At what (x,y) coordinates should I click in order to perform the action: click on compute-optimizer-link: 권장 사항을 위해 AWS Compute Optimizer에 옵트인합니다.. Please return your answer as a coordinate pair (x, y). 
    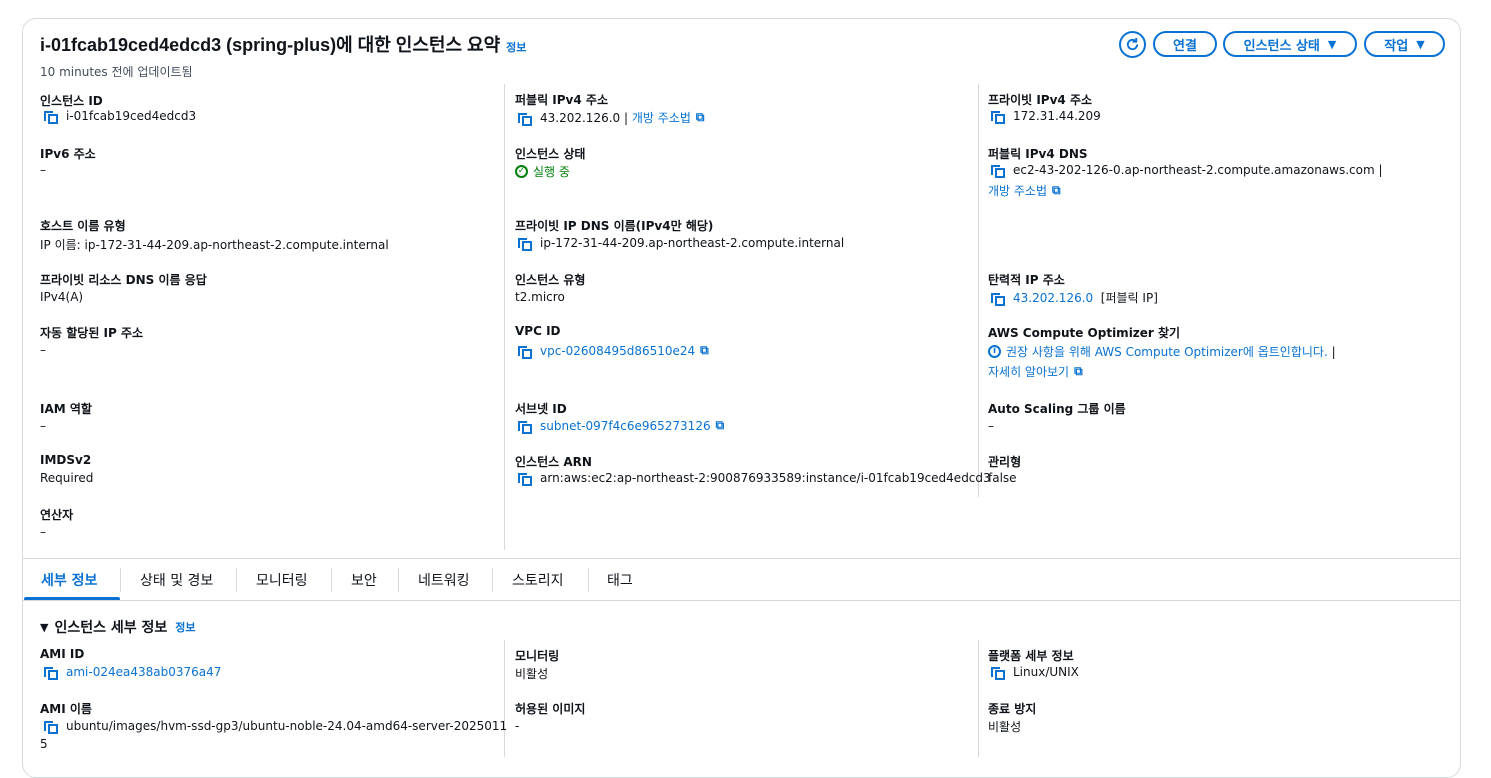
    Looking at the image, I should click on (1167, 351).